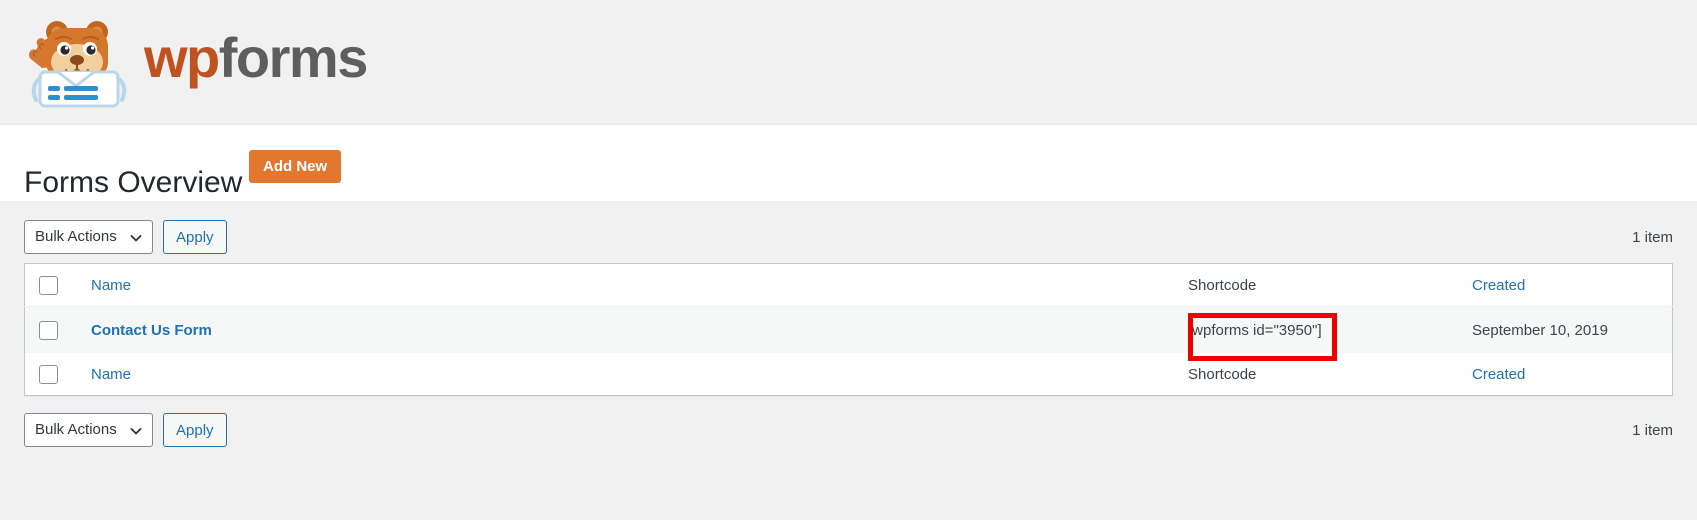 Image resolution: width=1697 pixels, height=520 pixels. I want to click on forms-table-foot: Name Shortcode Created, so click(849, 374).